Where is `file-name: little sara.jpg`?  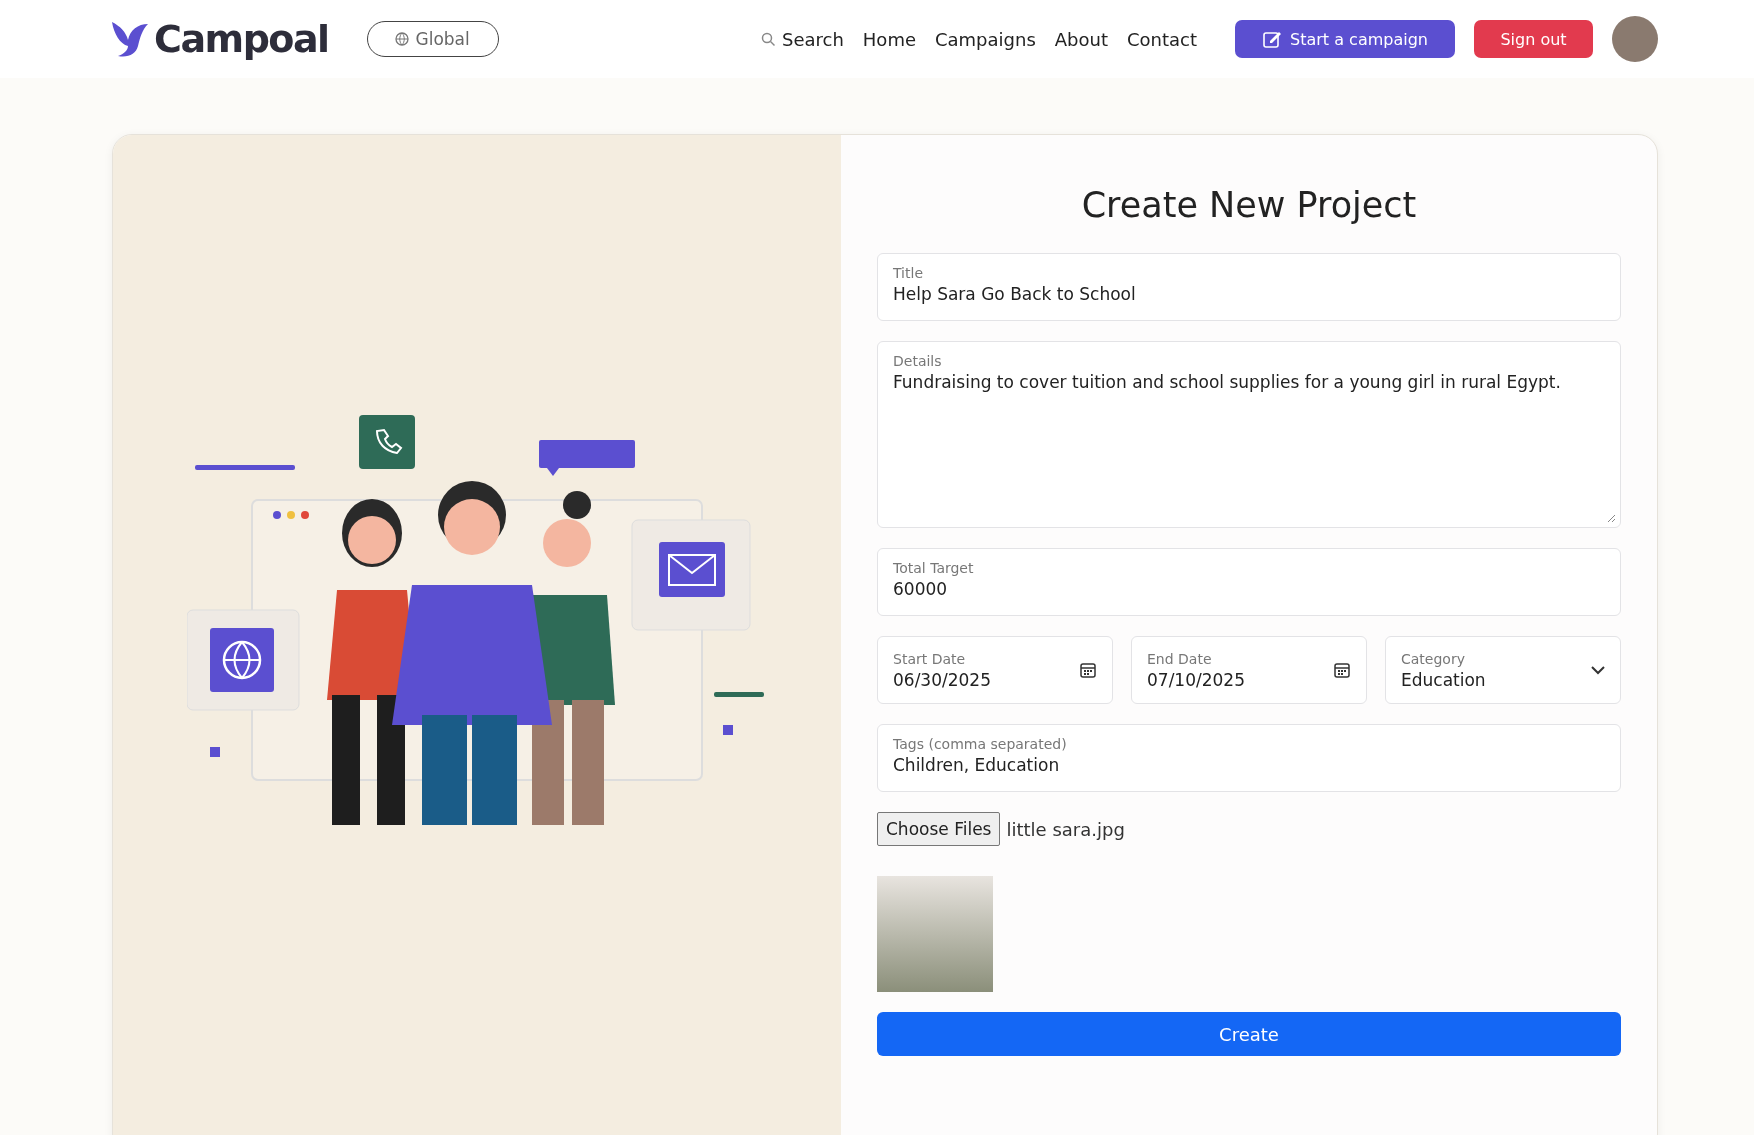 file-name: little sara.jpg is located at coordinates (1065, 829).